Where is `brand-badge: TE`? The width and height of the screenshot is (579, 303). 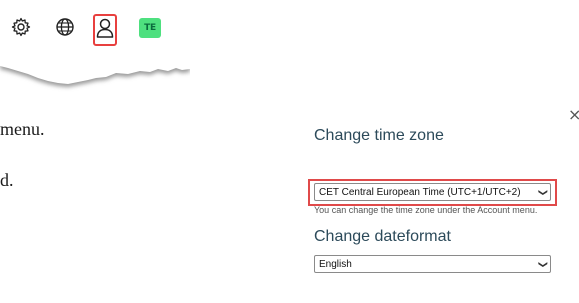 brand-badge: TE is located at coordinates (150, 28).